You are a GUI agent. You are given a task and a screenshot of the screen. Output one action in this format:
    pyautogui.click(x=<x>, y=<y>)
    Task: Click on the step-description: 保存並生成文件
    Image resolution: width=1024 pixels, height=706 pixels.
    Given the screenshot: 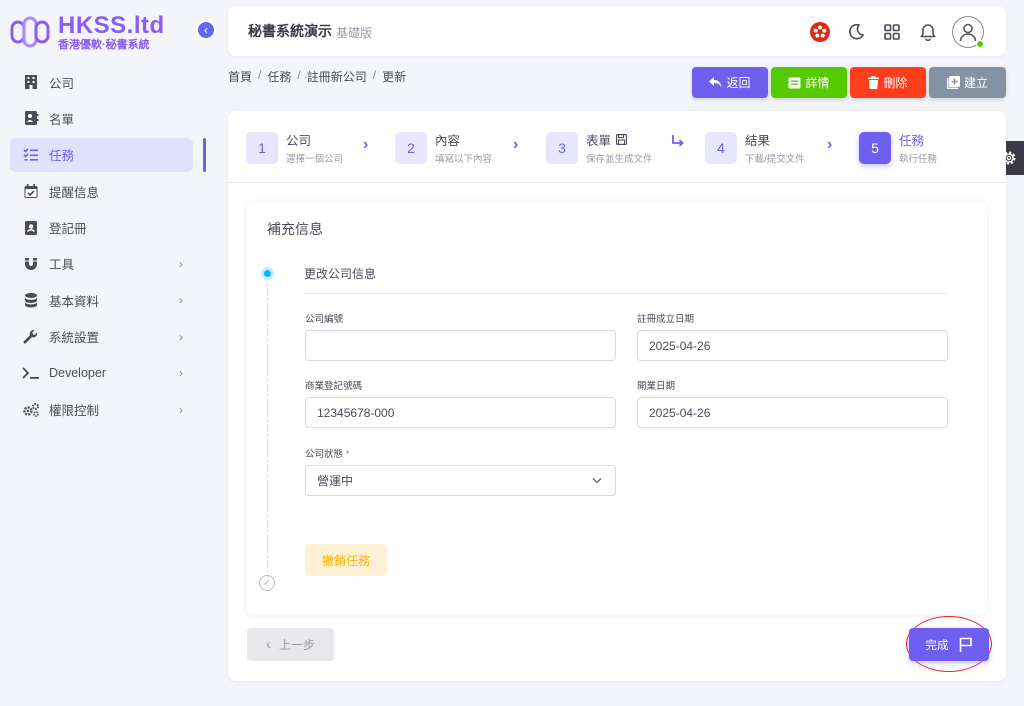 What is the action you would take?
    pyautogui.click(x=619, y=159)
    